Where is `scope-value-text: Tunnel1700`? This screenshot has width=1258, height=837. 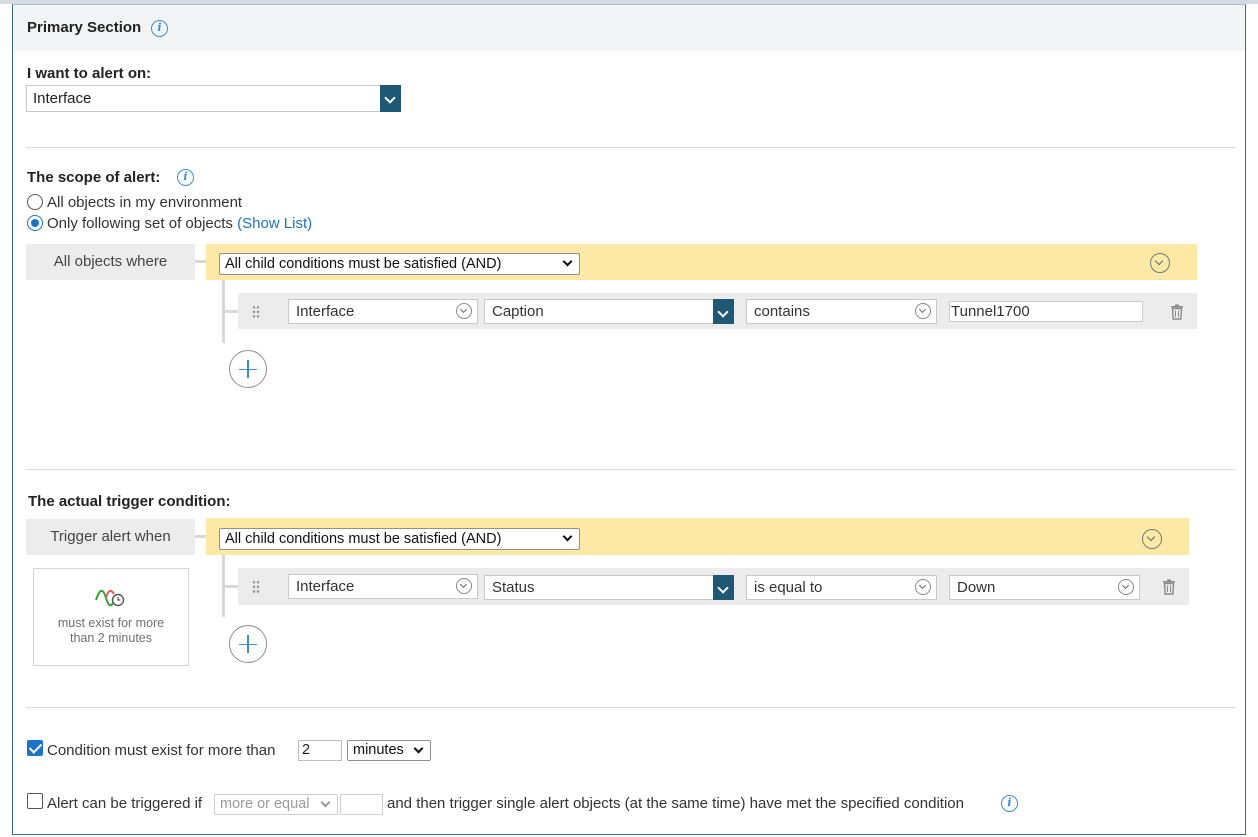
scope-value-text: Tunnel1700 is located at coordinates (990, 311).